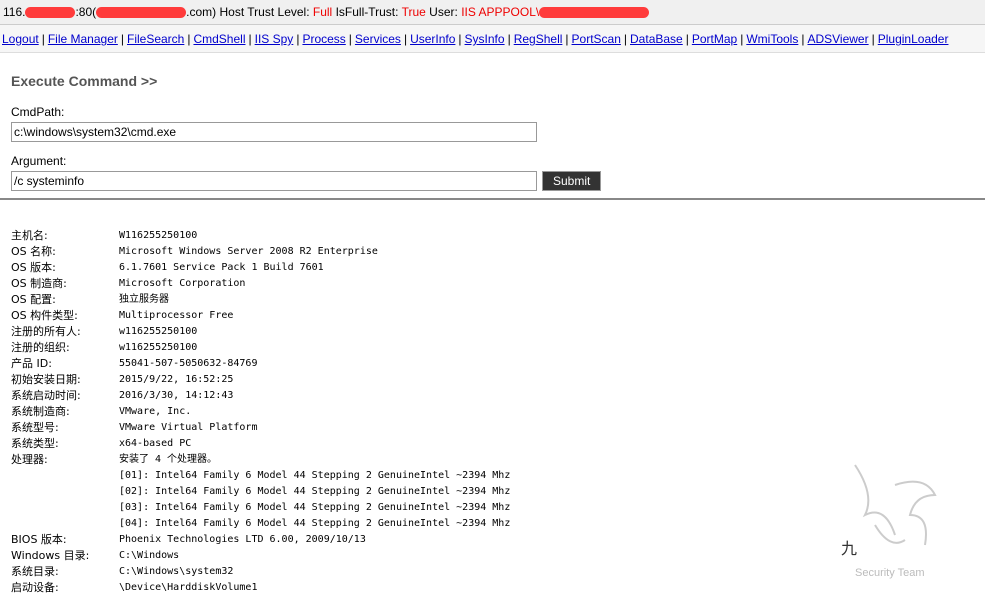 The height and width of the screenshot is (597, 985). Describe the element at coordinates (188, 587) in the screenshot. I see `output-value: \Device\HarddiskVolume1` at that location.